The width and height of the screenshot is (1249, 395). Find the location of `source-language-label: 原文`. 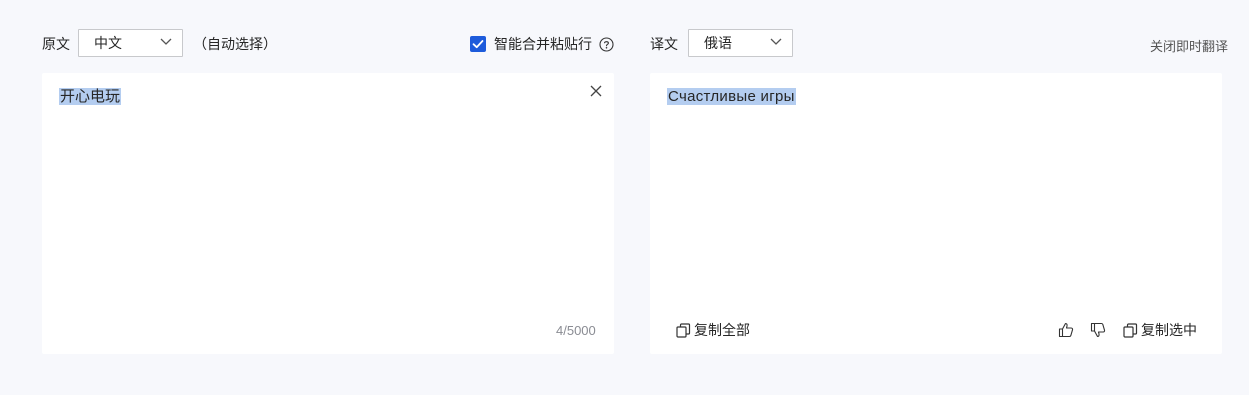

source-language-label: 原文 is located at coordinates (56, 44).